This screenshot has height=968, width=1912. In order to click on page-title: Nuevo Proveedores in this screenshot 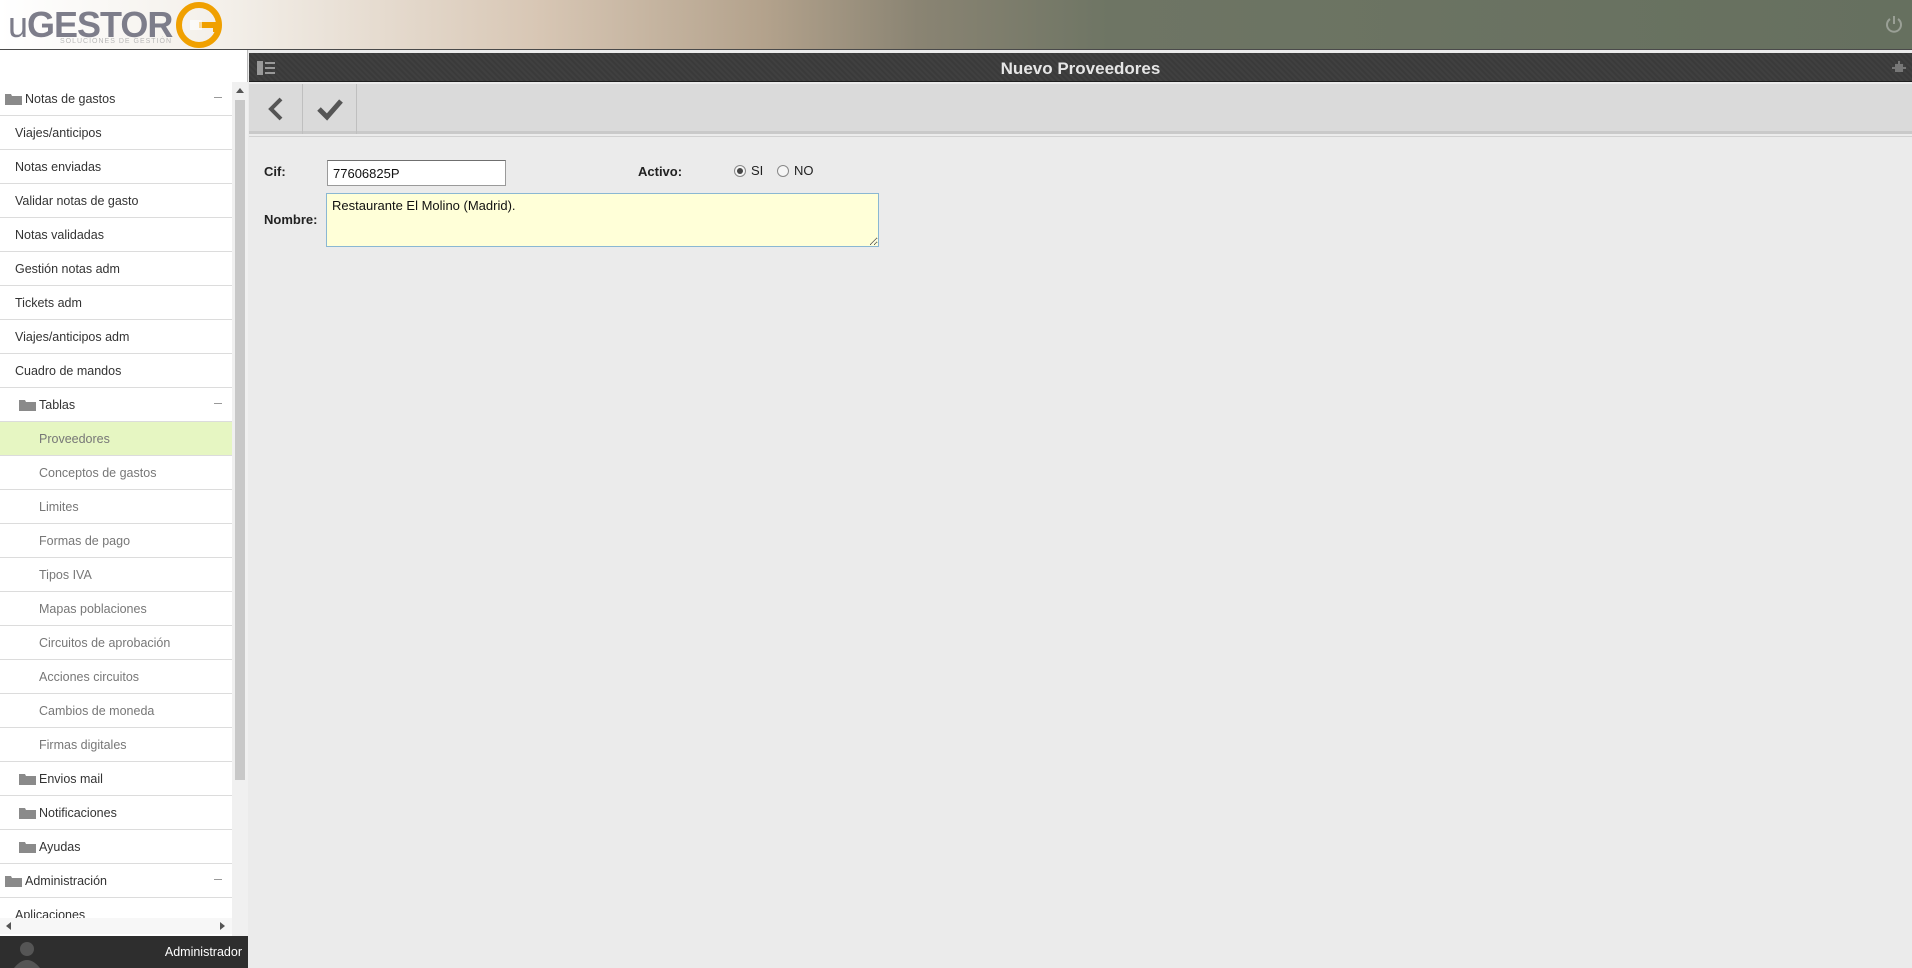, I will do `click(1080, 68)`.